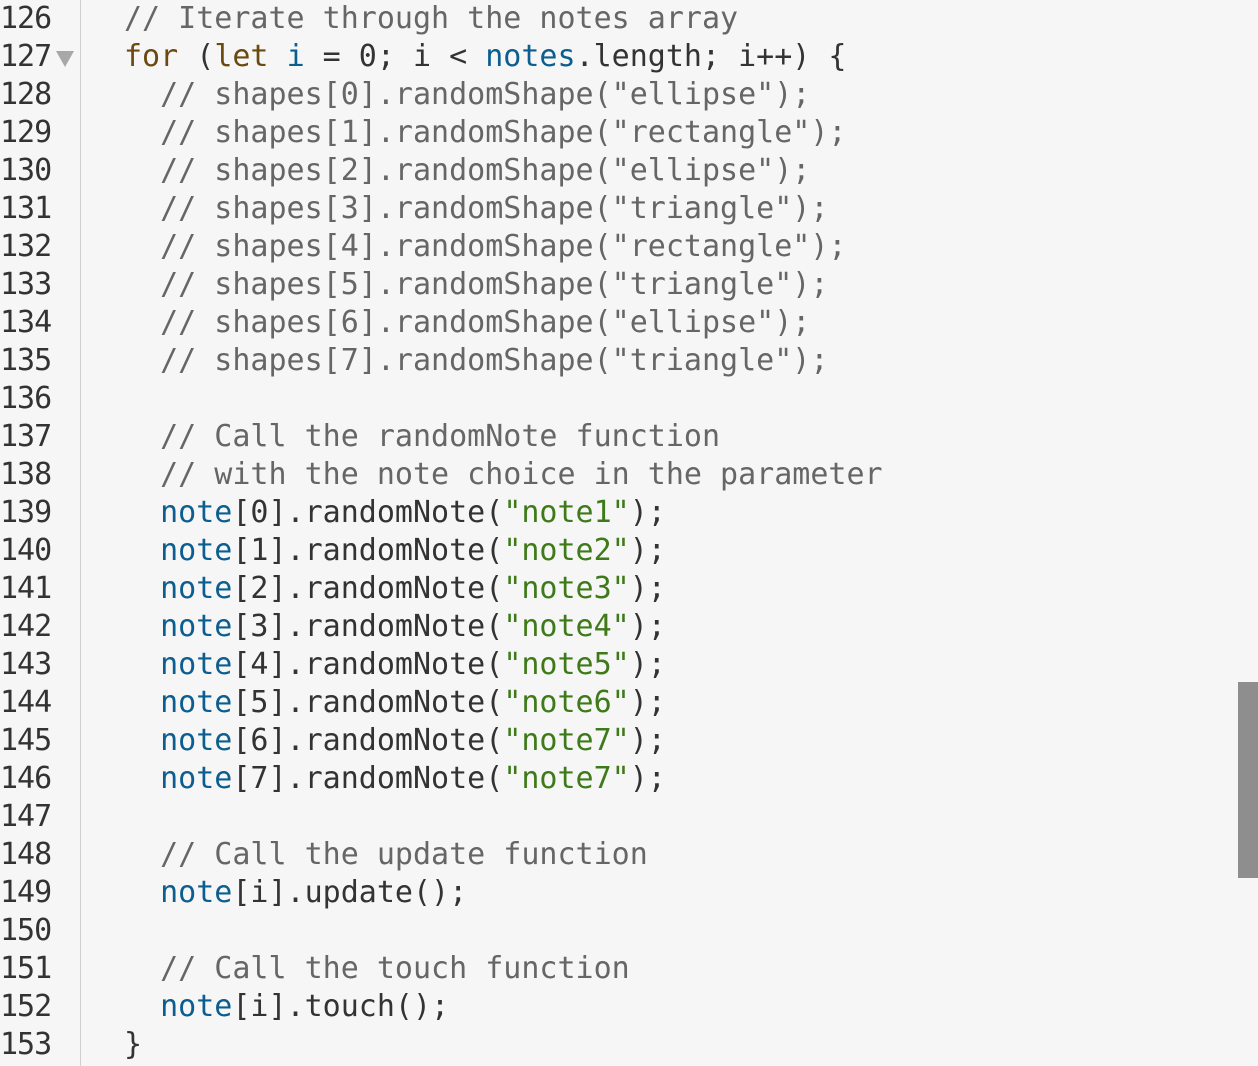 The image size is (1258, 1066). Describe the element at coordinates (566, 588) in the screenshot. I see `code-token: "note3"` at that location.